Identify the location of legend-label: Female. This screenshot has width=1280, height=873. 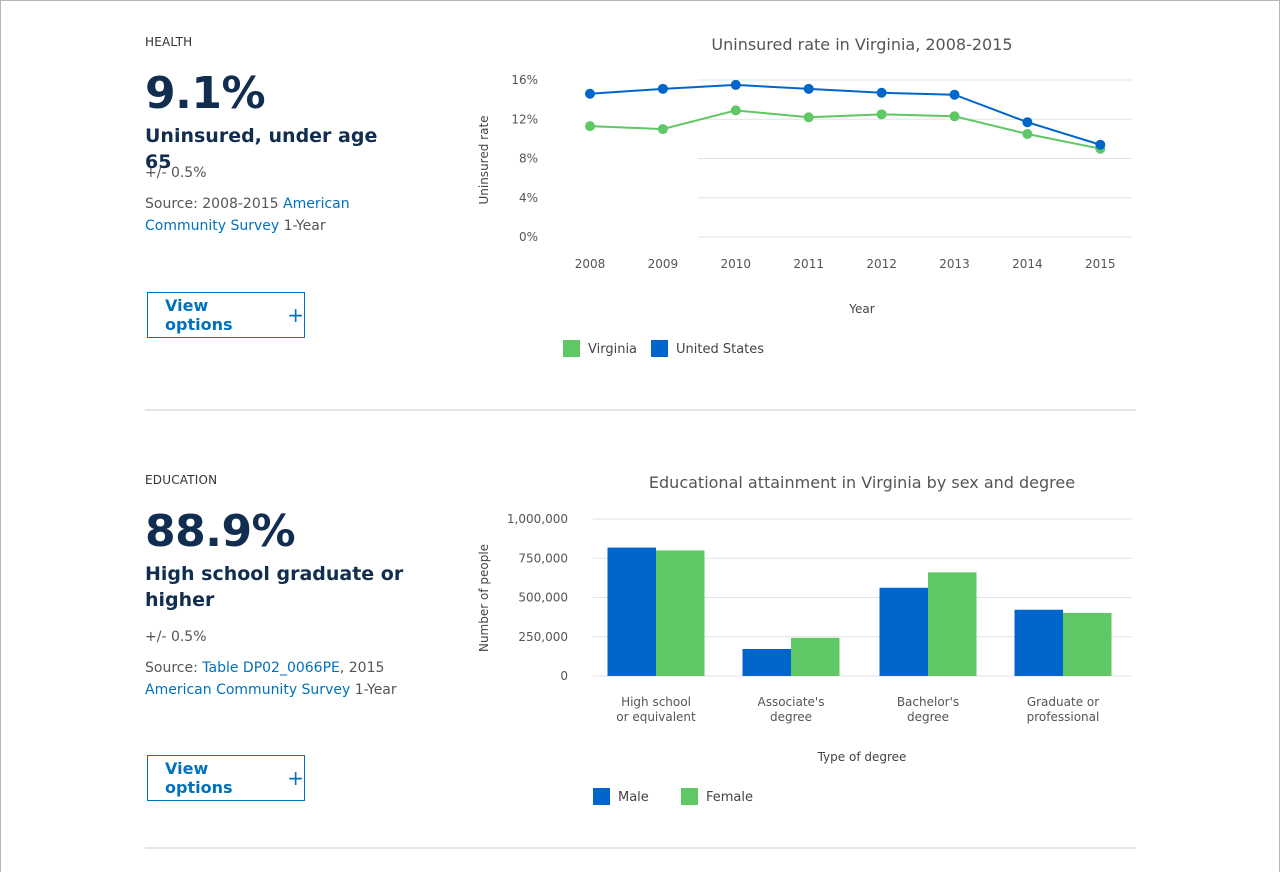
(729, 797).